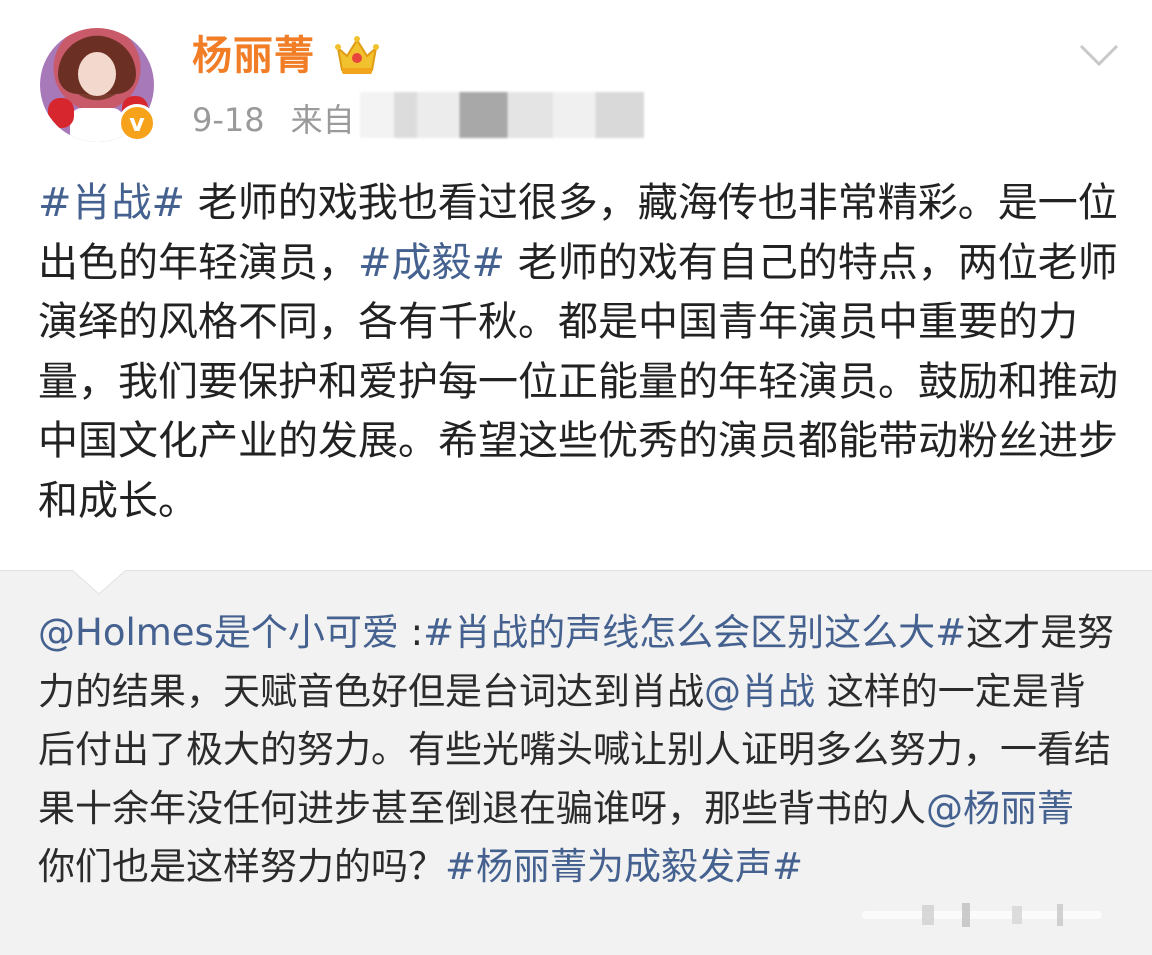 This screenshot has width=1152, height=955. I want to click on blurred-source, so click(502, 115).